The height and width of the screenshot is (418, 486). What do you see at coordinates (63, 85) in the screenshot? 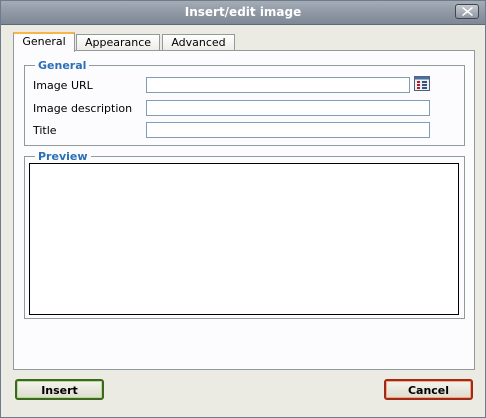
I see `image-url-label: Image URL` at bounding box center [63, 85].